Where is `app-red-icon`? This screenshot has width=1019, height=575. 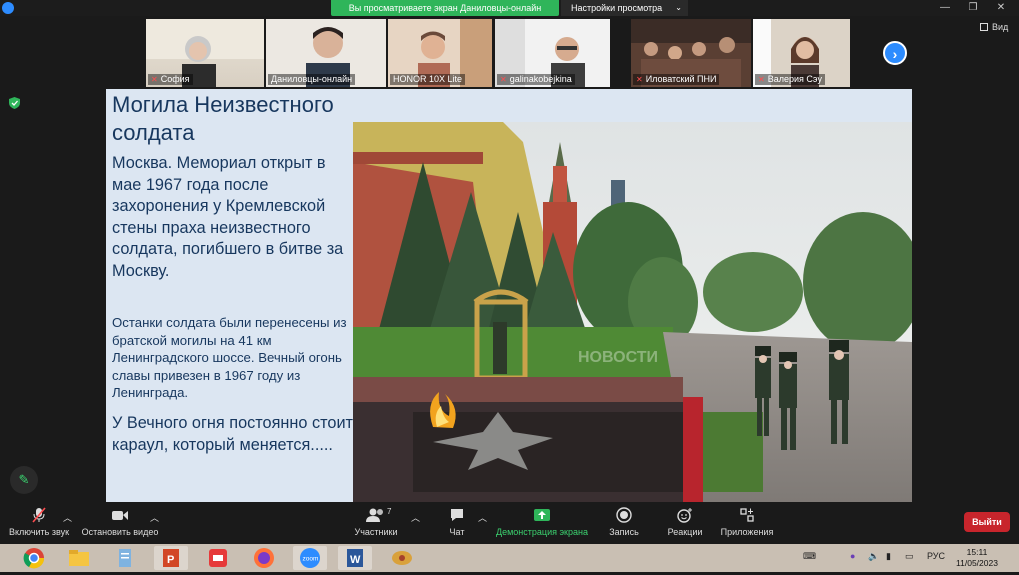
app-red-icon is located at coordinates (218, 558).